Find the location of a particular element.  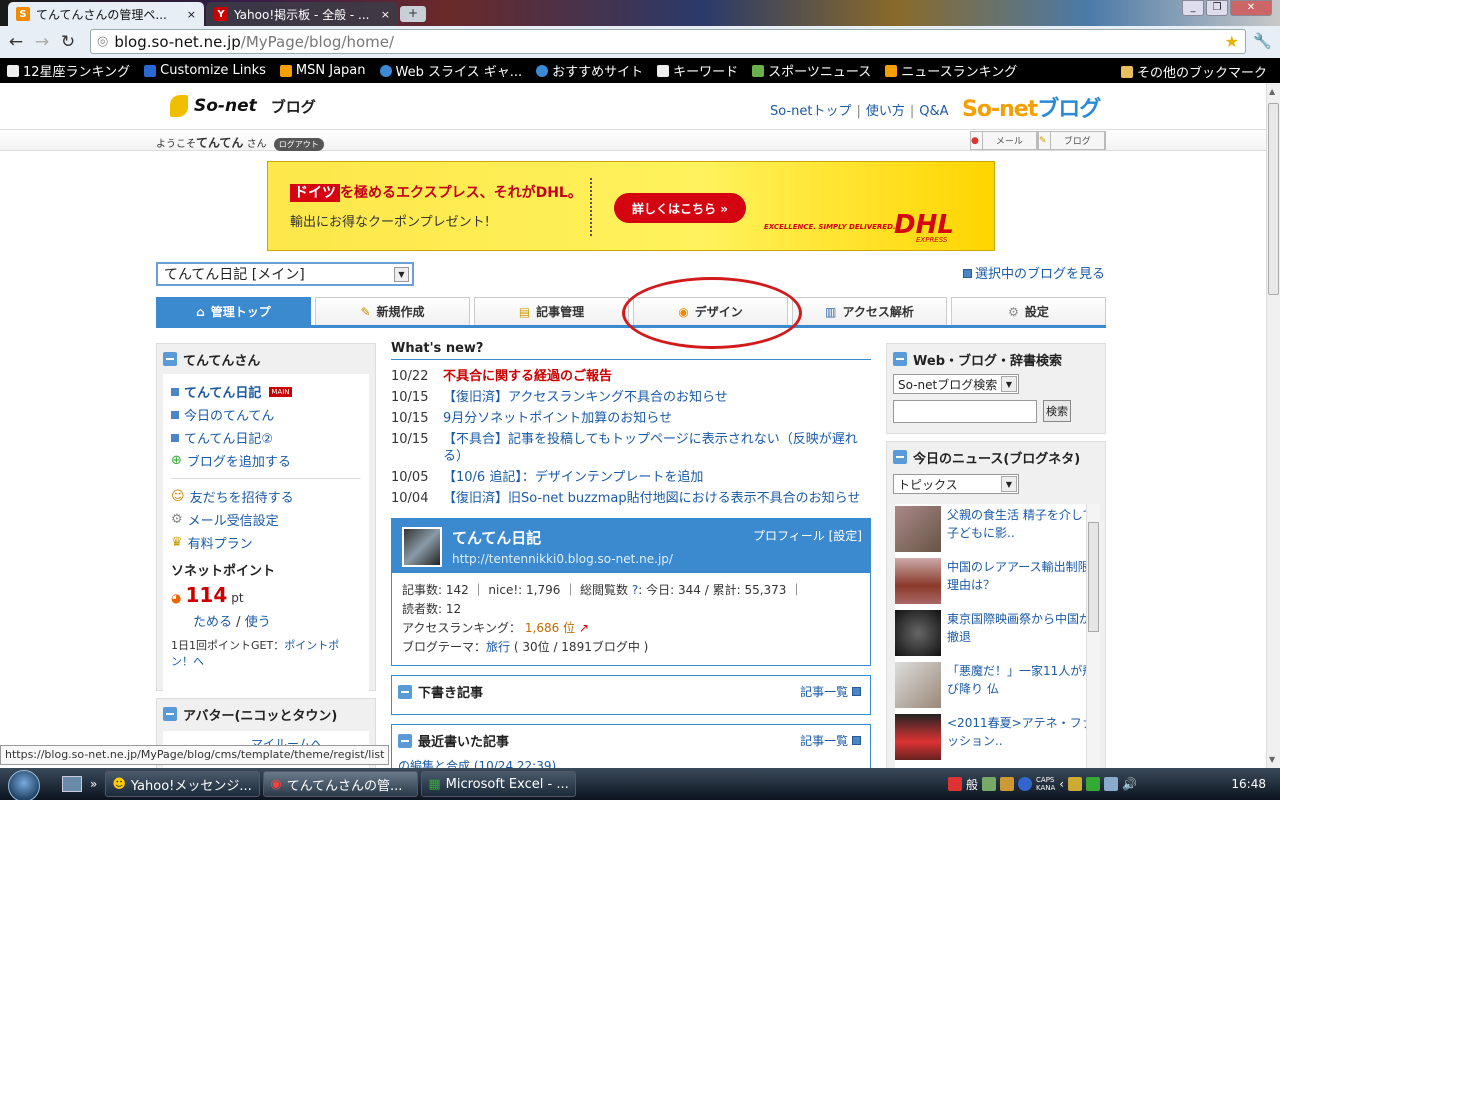

dictionary-icon is located at coordinates (989, 784).